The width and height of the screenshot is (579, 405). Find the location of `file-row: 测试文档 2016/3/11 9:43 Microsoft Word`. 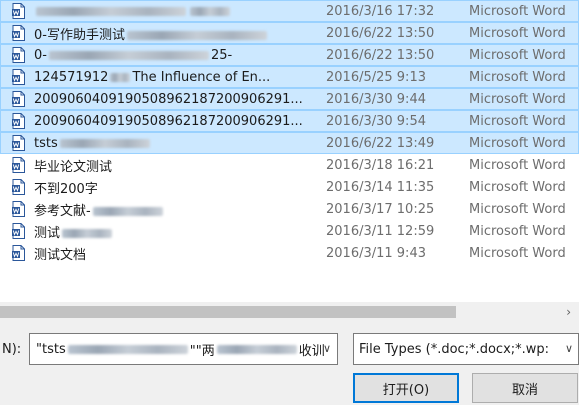

file-row: 测试文档 2016/3/11 9:43 Microsoft Word is located at coordinates (289, 253).